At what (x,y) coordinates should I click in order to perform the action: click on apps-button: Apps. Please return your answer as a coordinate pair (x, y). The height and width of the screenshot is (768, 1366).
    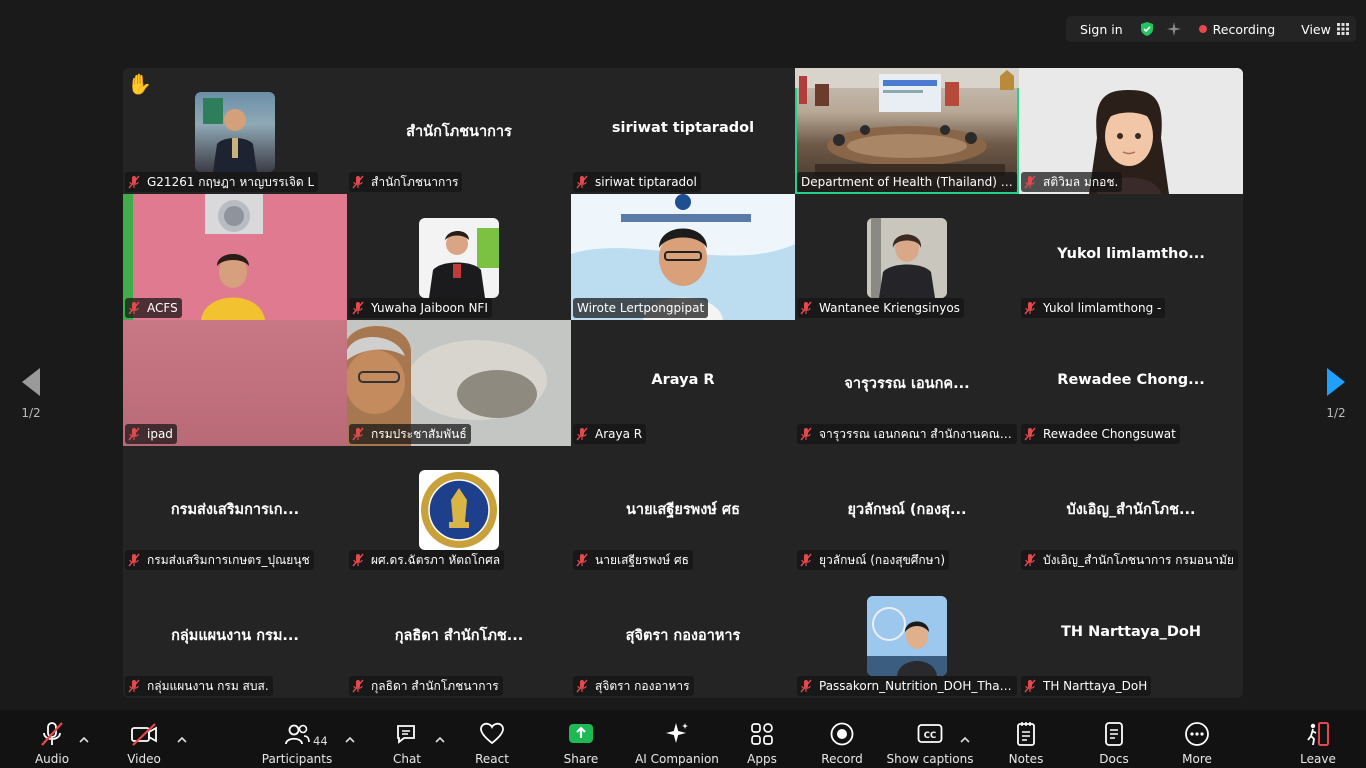
    Looking at the image, I should click on (762, 739).